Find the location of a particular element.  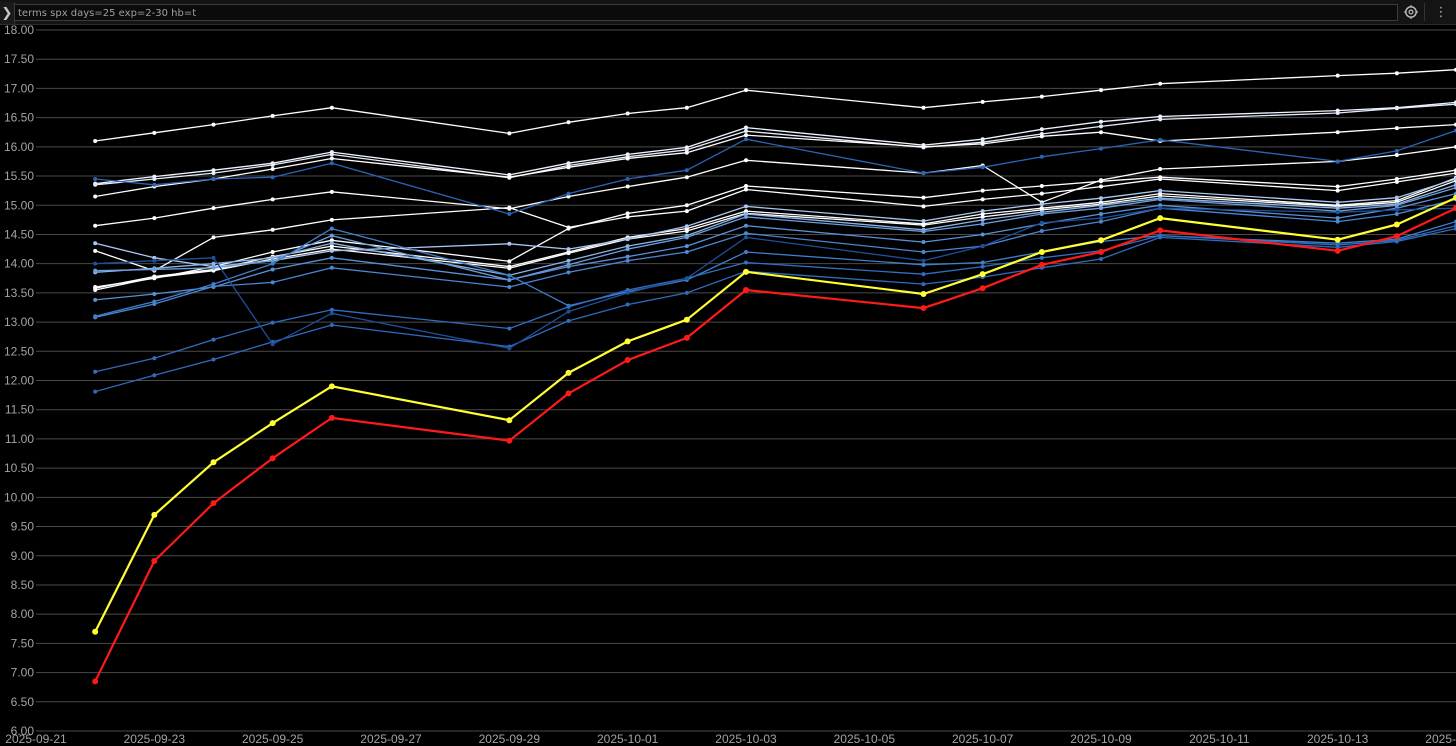

vertical-ellipsis-icon: ⋮ is located at coordinates (1441, 12).